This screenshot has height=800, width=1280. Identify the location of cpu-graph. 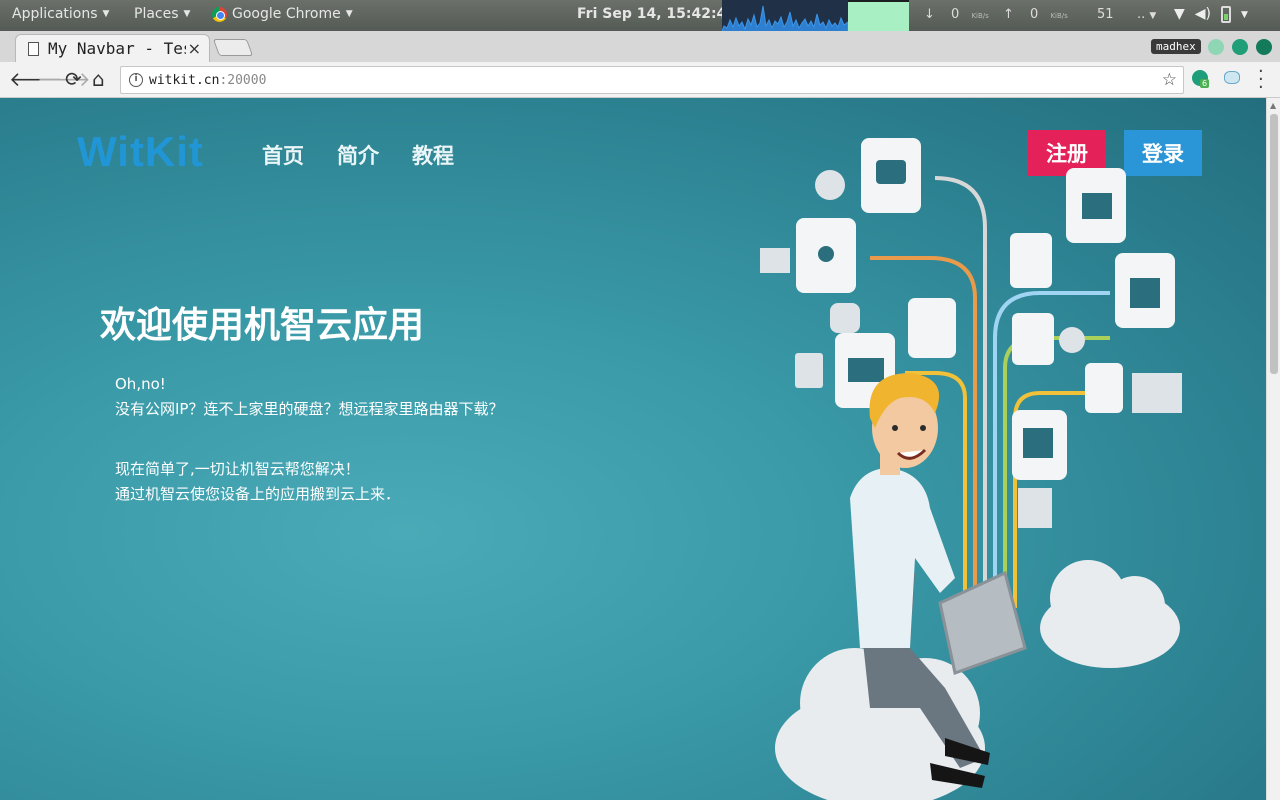
(785, 15).